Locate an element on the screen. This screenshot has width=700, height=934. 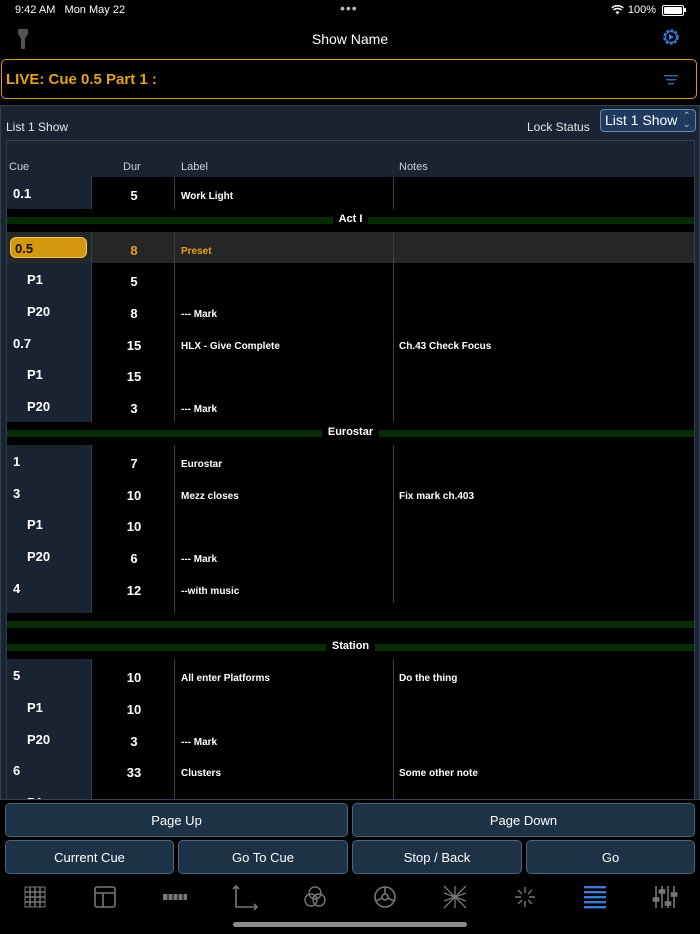
live-cue-text: LIVE: Cue 0.5 Part 1 : is located at coordinates (81, 79).